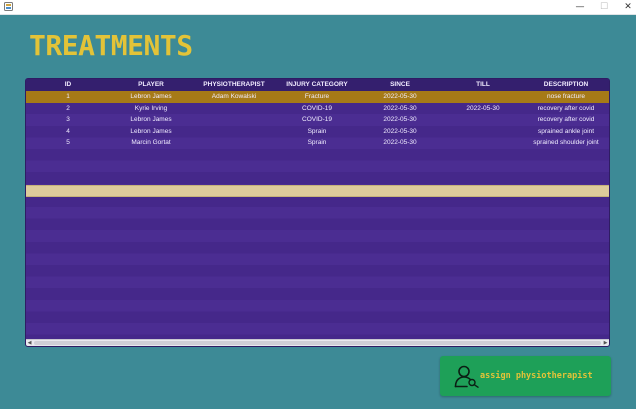 This screenshot has width=636, height=409. Describe the element at coordinates (317, 191) in the screenshot. I see `empty-table-row` at that location.